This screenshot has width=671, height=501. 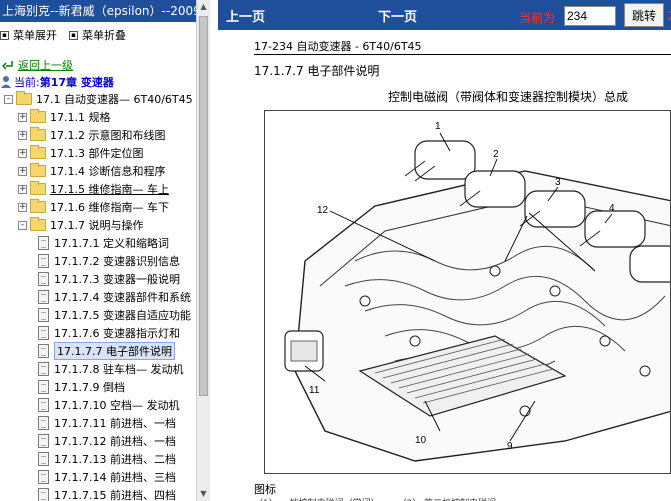 What do you see at coordinates (108, 135) in the screenshot?
I see `toc-item-label: 17.1.2 示意图和布线图` at bounding box center [108, 135].